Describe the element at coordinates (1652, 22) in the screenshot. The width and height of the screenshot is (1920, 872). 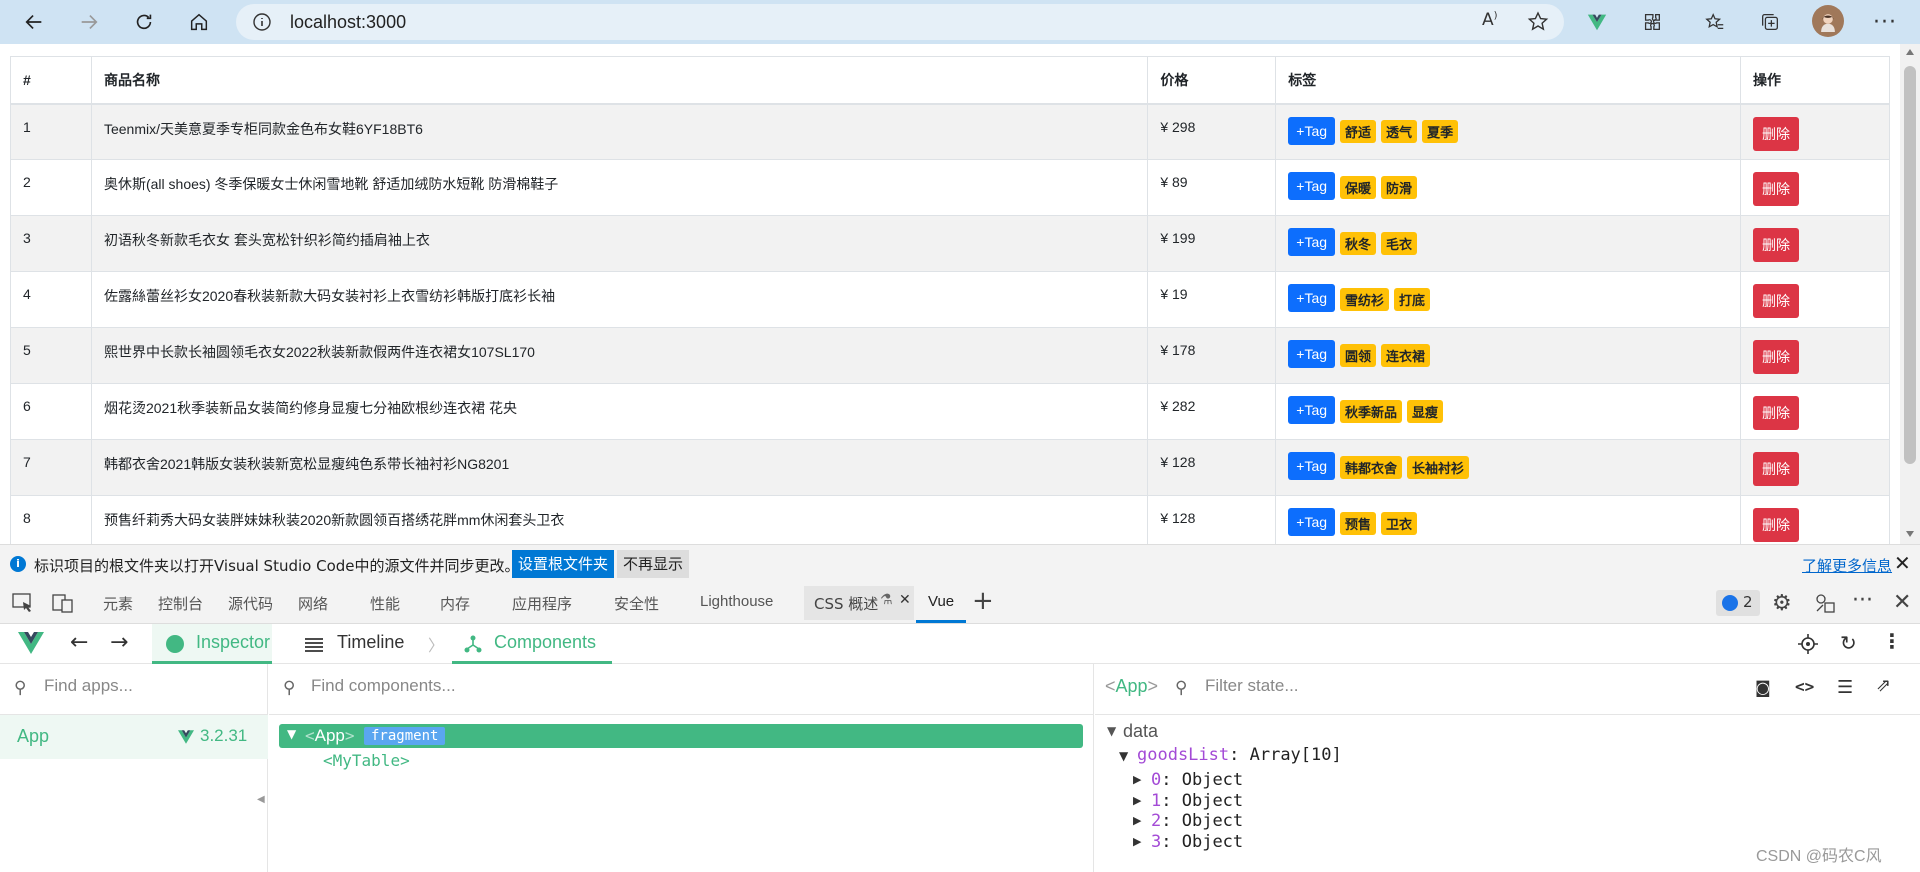
I see `extensions-icon` at that location.